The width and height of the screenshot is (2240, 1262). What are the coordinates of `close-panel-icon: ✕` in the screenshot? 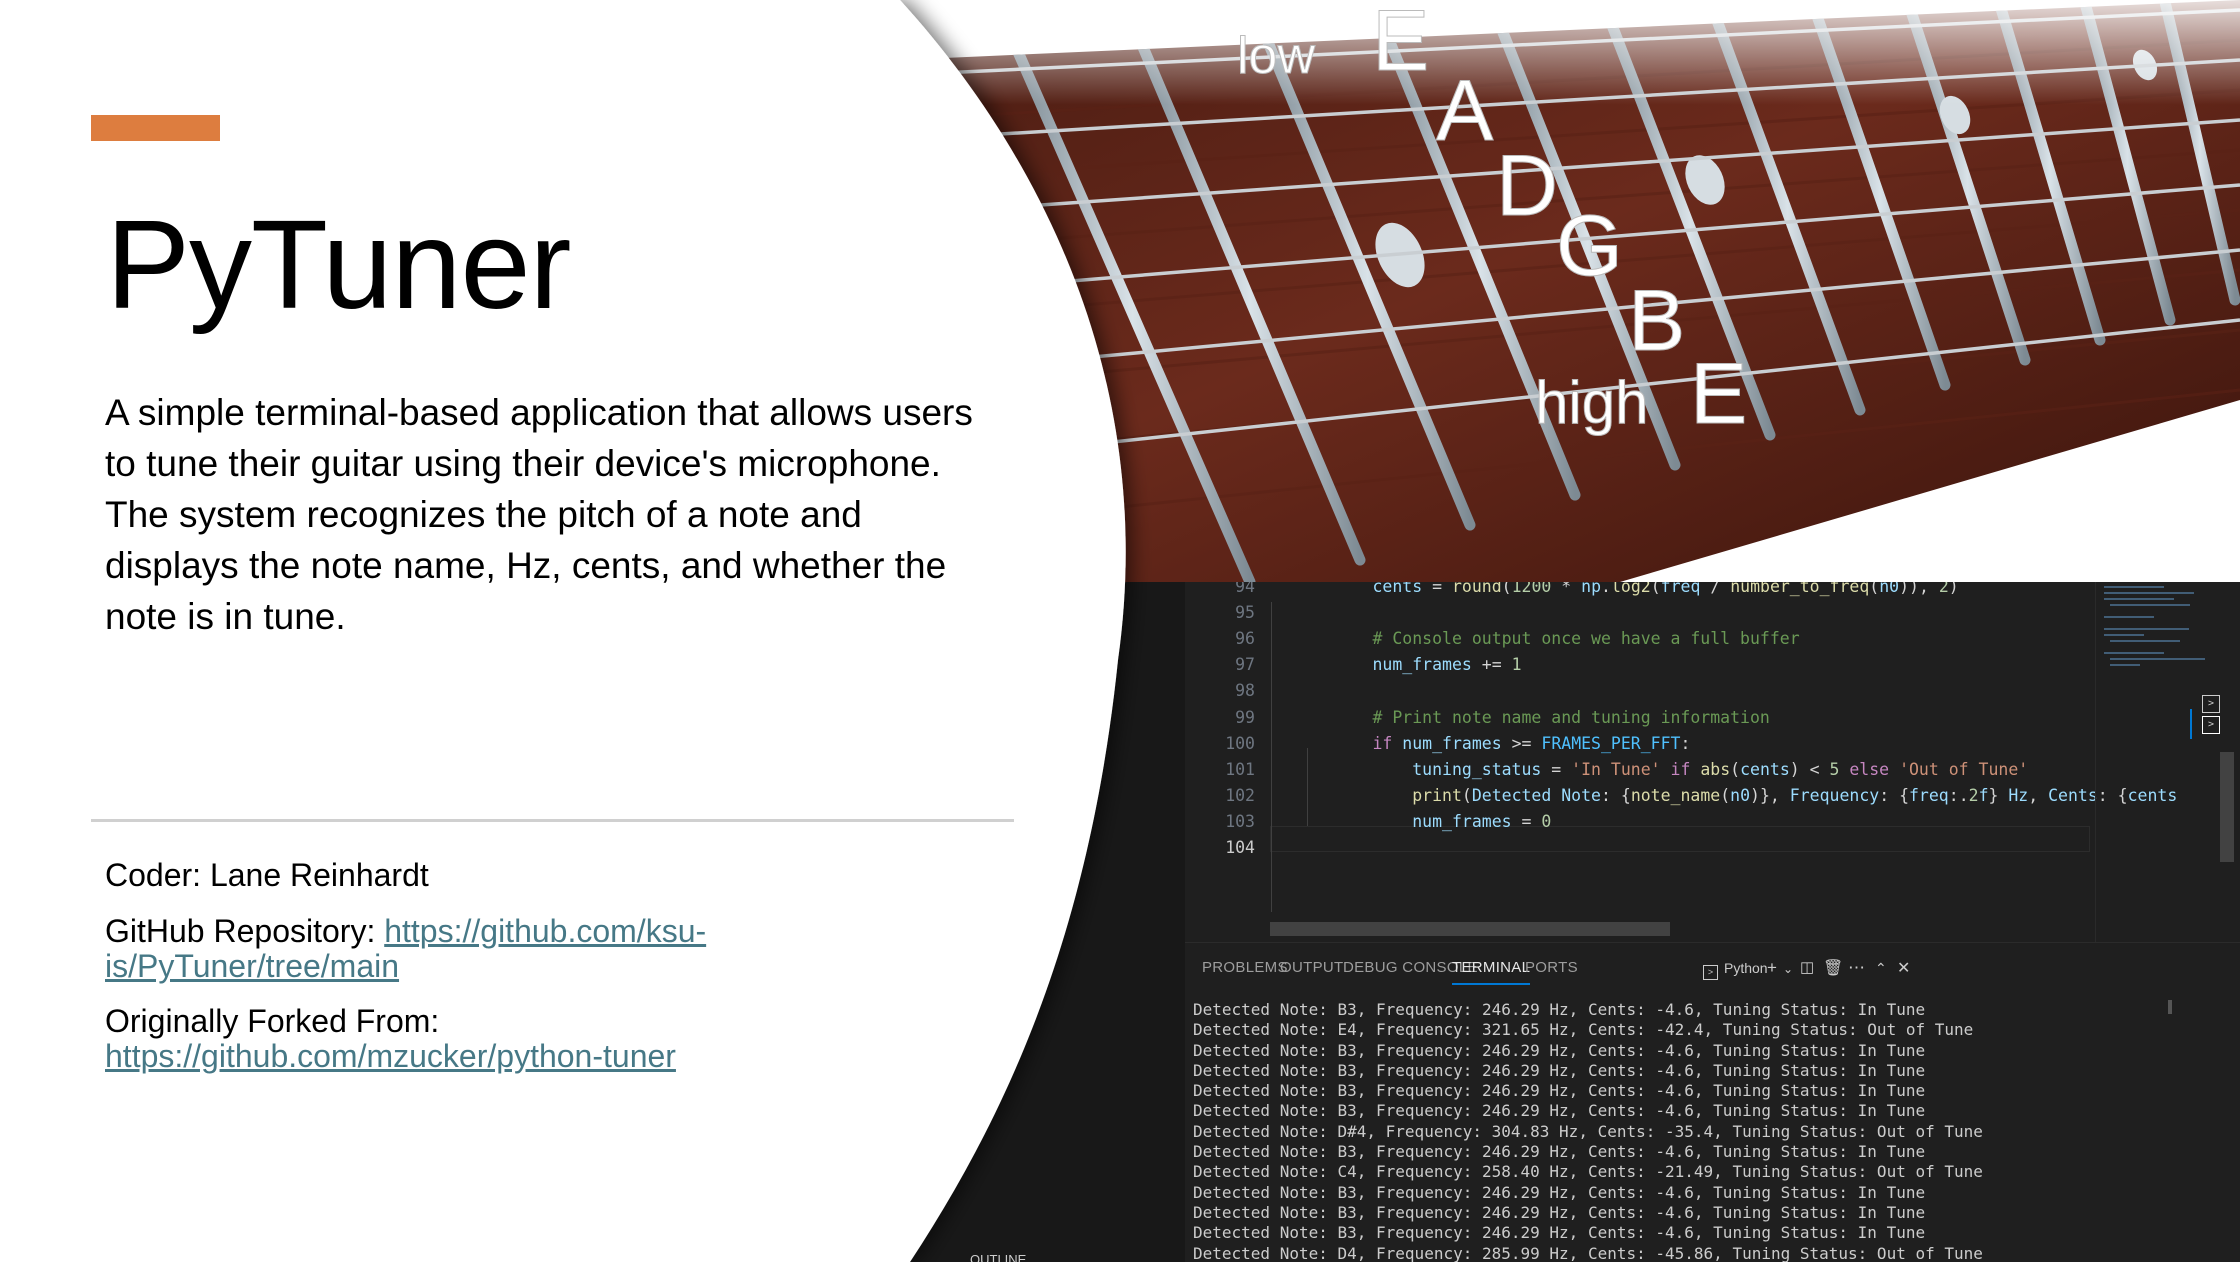 It's located at (1903, 968).